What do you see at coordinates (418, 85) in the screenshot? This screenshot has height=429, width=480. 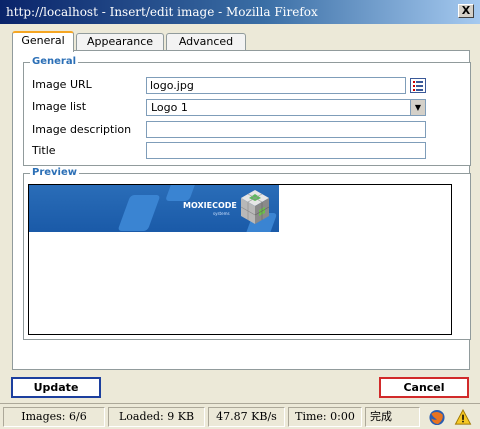 I see `browse-icon` at bounding box center [418, 85].